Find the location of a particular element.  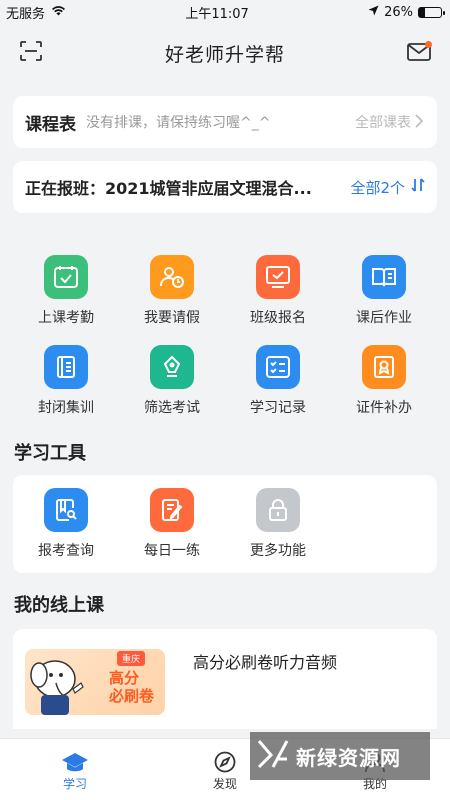

tool-label: 每日一练 is located at coordinates (172, 551).